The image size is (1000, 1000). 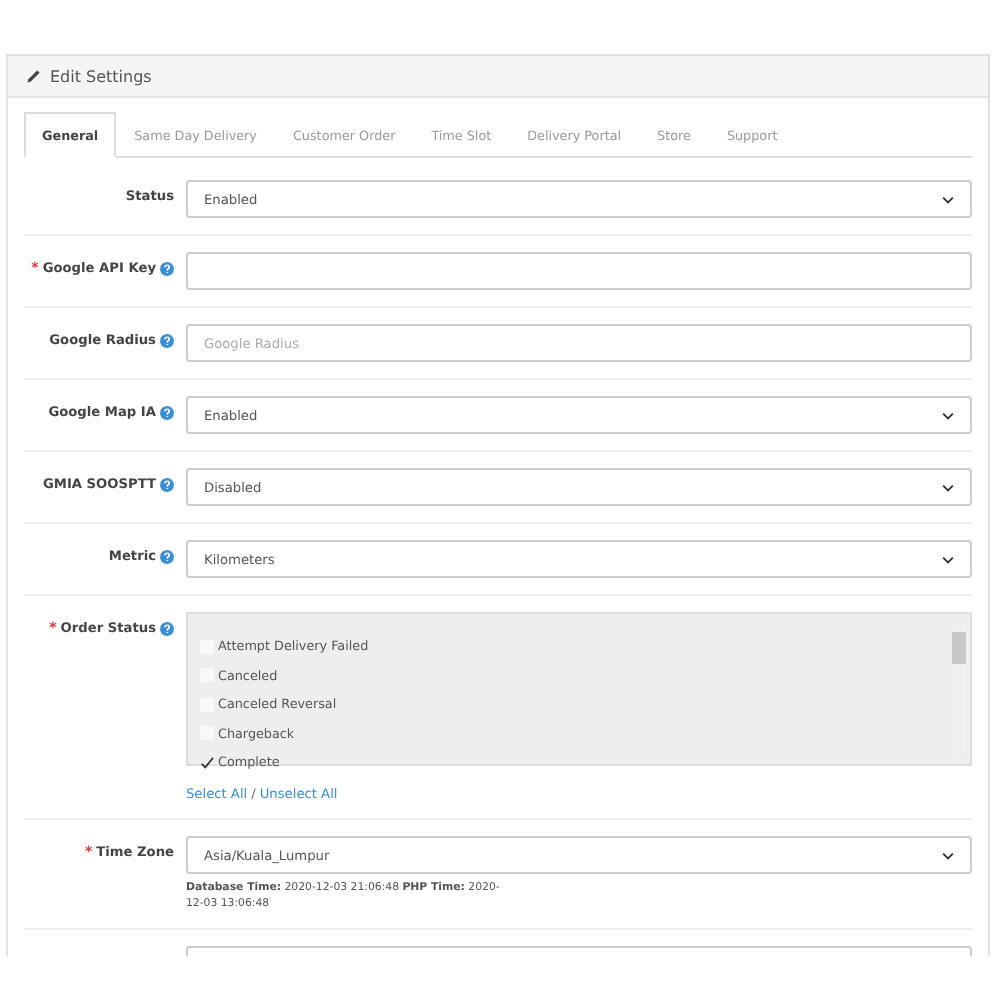 What do you see at coordinates (101, 76) in the screenshot?
I see `panel-title: Edit Settings` at bounding box center [101, 76].